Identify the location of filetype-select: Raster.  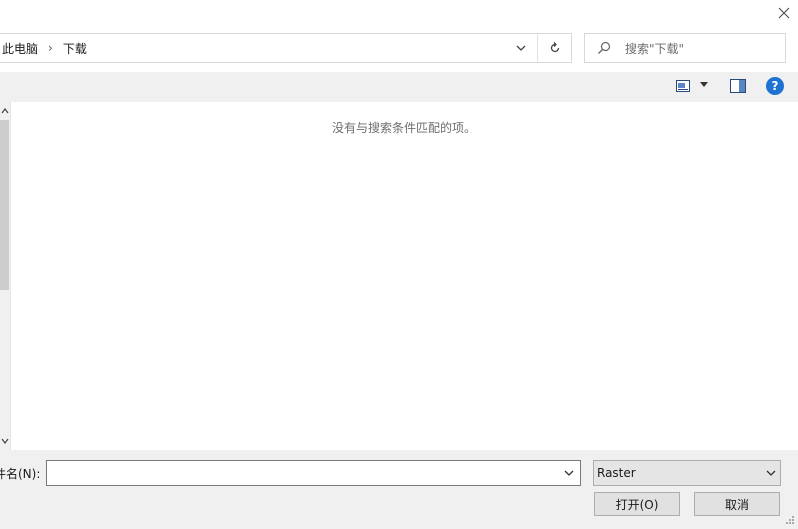
(687, 473).